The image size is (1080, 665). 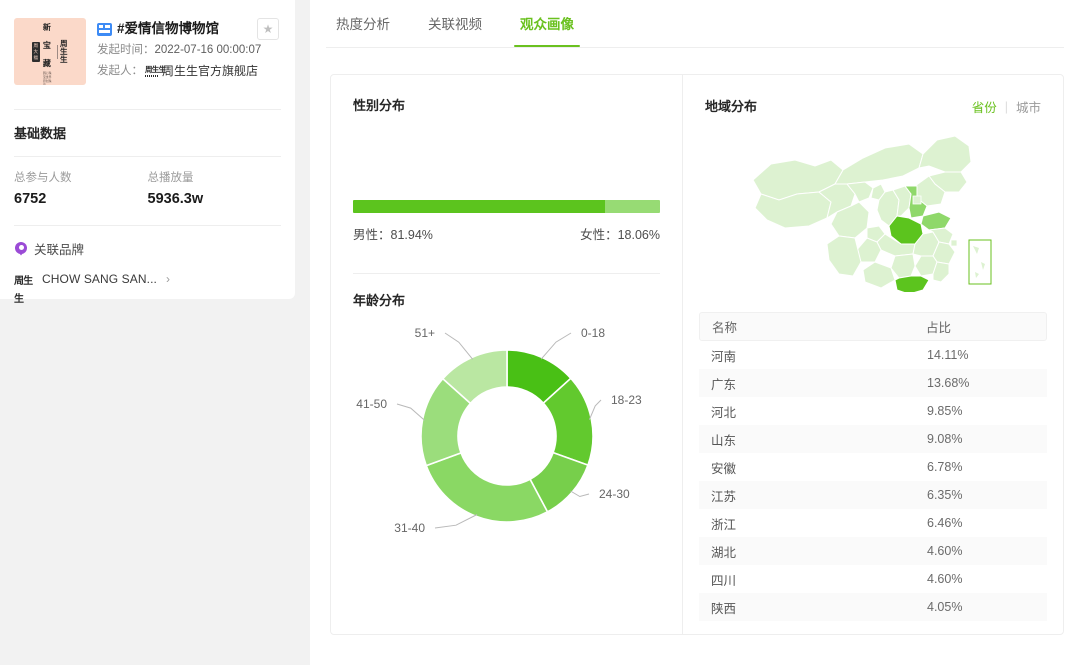 I want to click on table-row: 山东 9.08%, so click(x=873, y=439).